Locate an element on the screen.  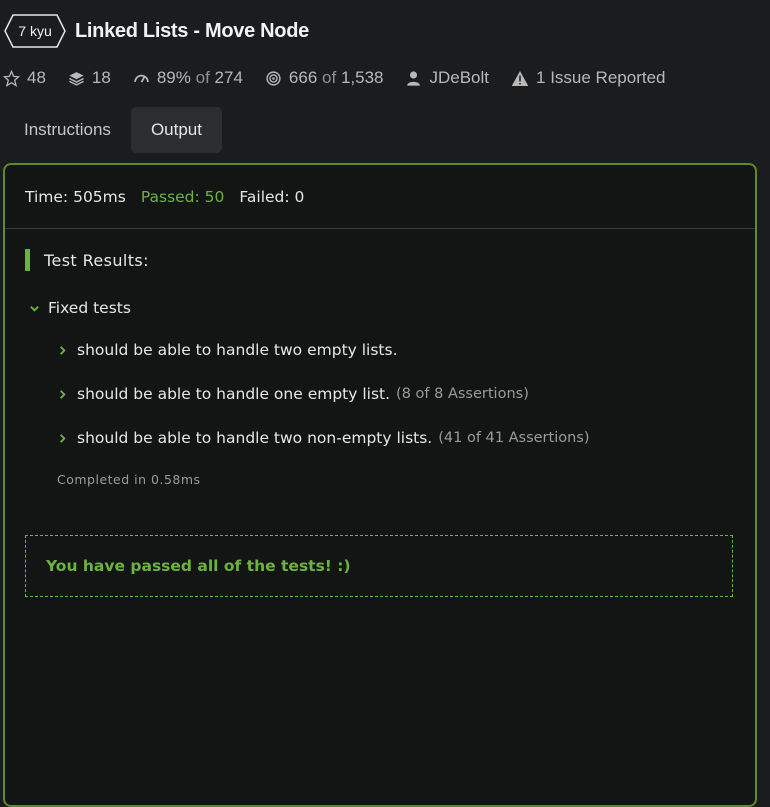
star-icon is located at coordinates (11, 78).